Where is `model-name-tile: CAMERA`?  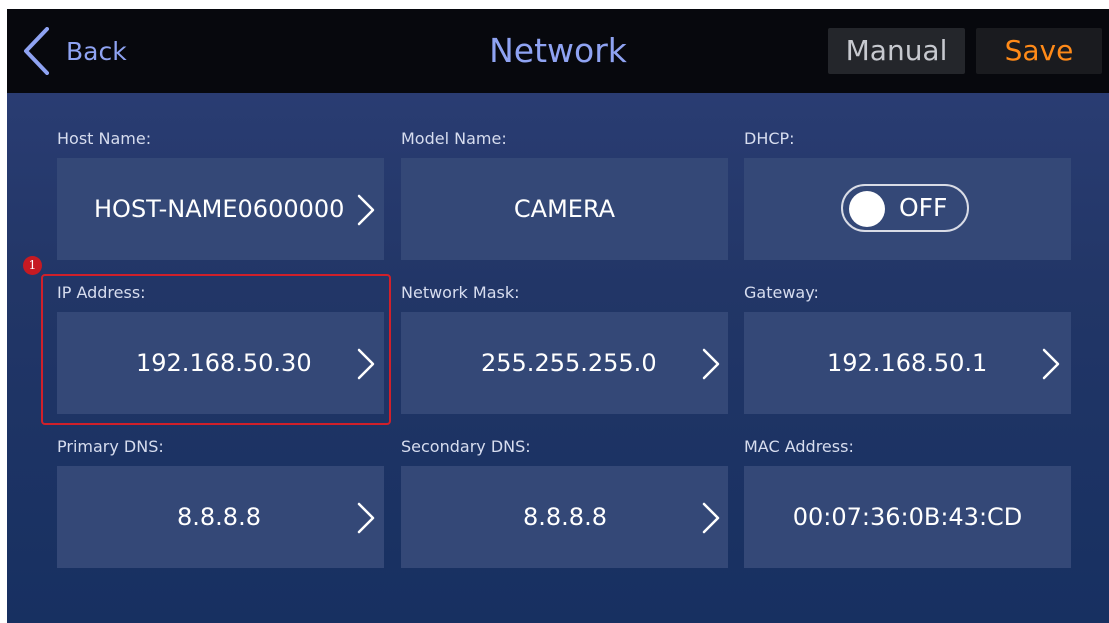
model-name-tile: CAMERA is located at coordinates (564, 209).